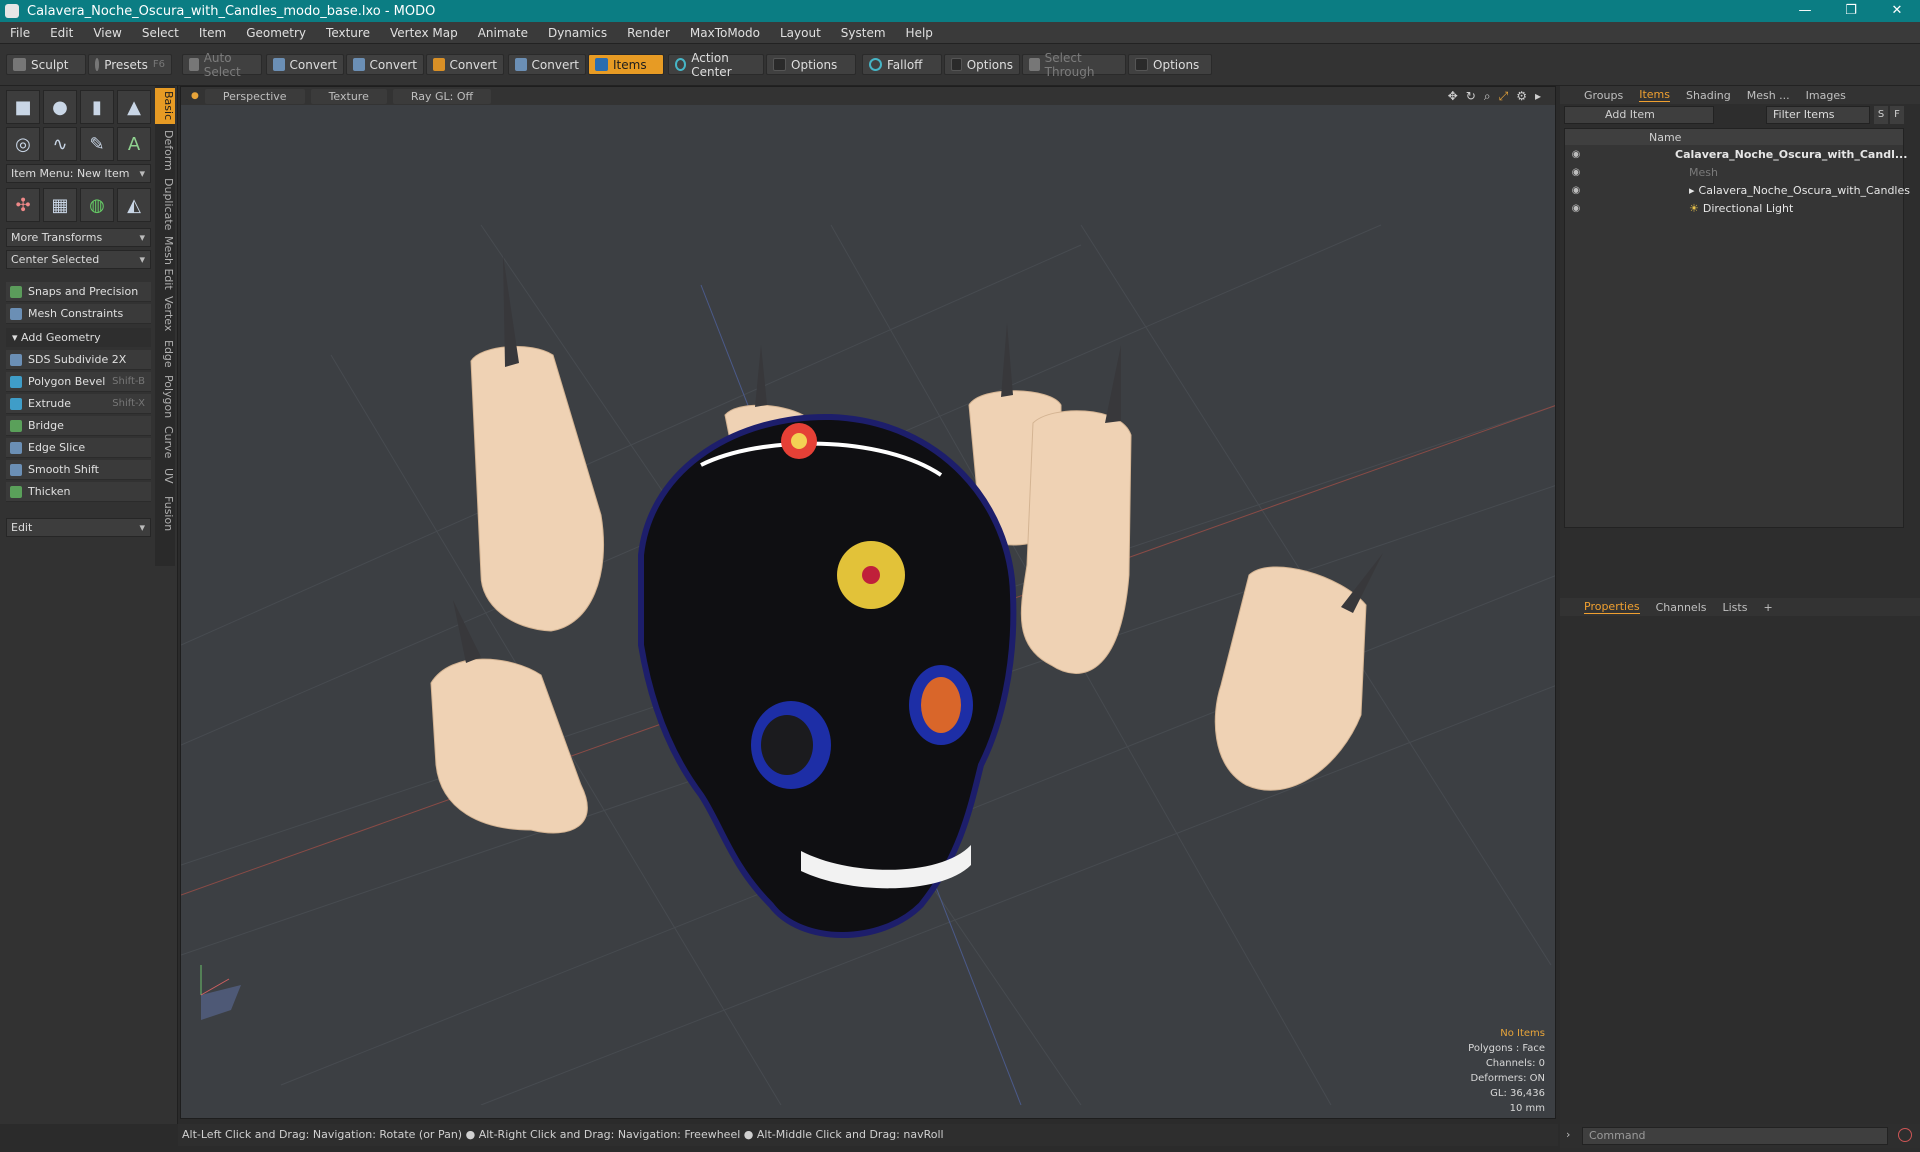 The width and height of the screenshot is (1920, 1152). I want to click on extrude-button: Extrude Shift-X, so click(78, 404).